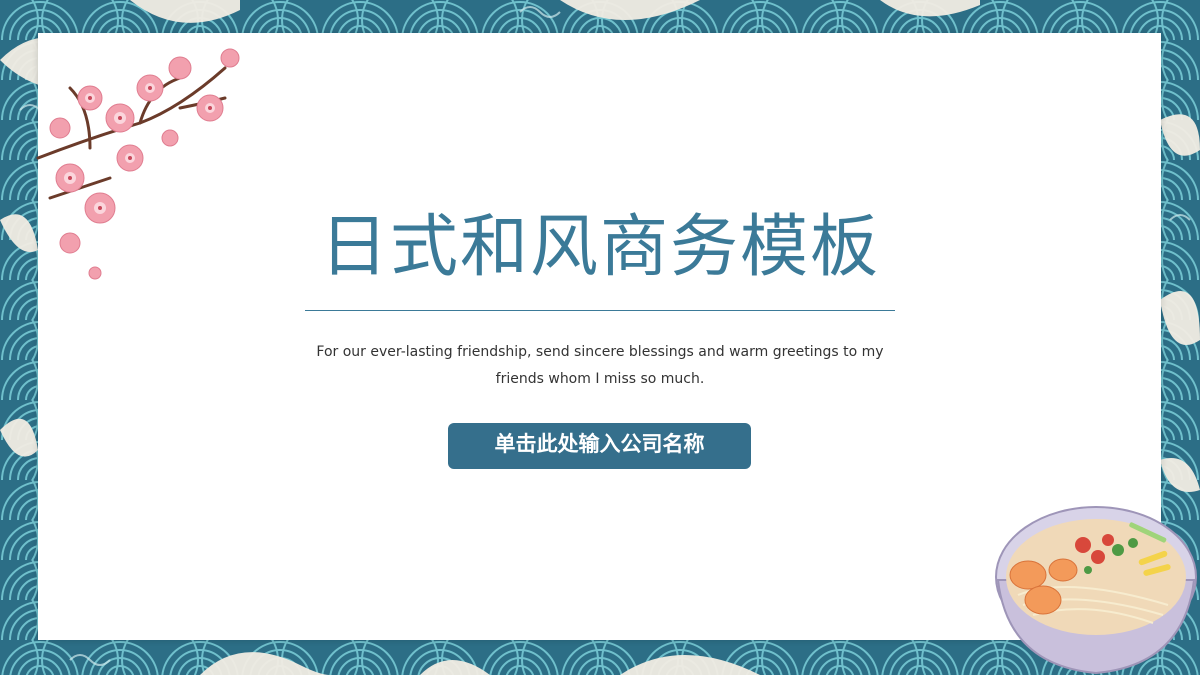 The height and width of the screenshot is (675, 1200). Describe the element at coordinates (599, 446) in the screenshot. I see `company-name-placeholder-button: 单击此处输入公司名称` at that location.